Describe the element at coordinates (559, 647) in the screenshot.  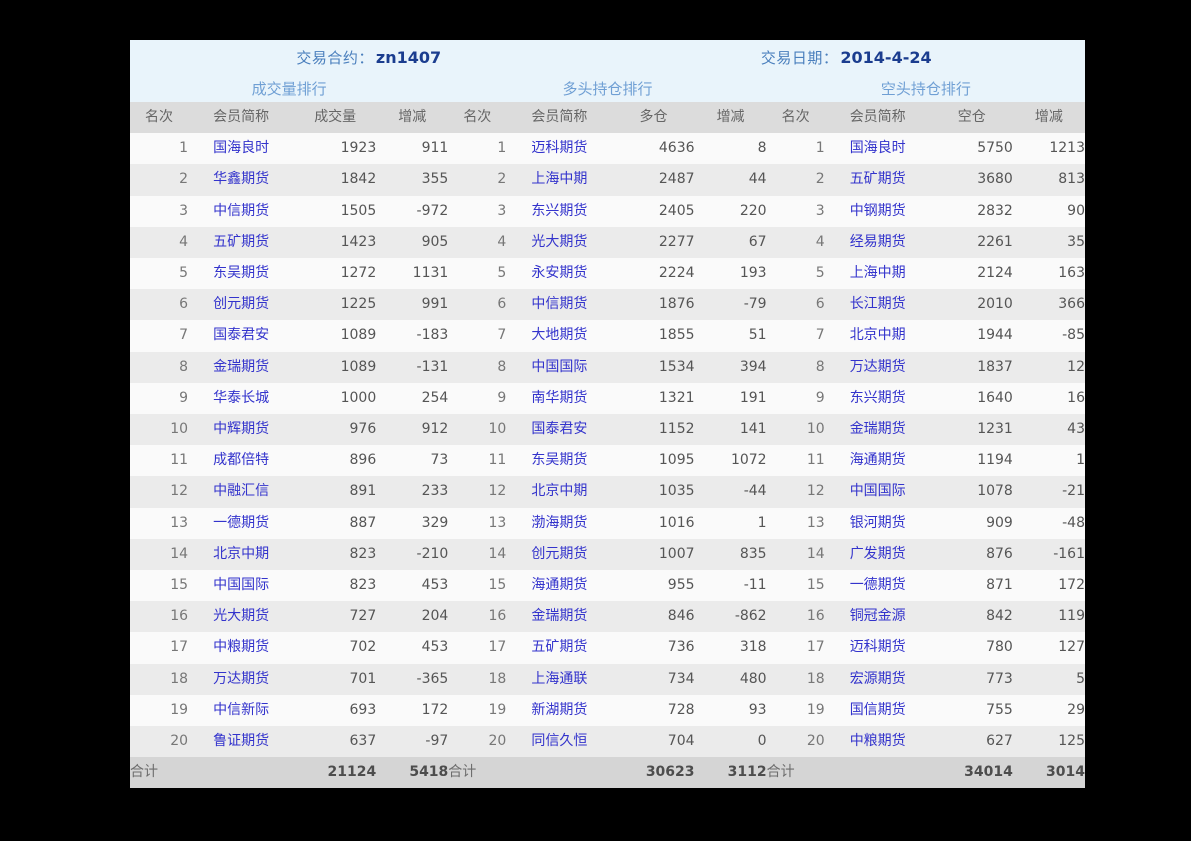
I see `cell-member-2: 五矿期货` at that location.